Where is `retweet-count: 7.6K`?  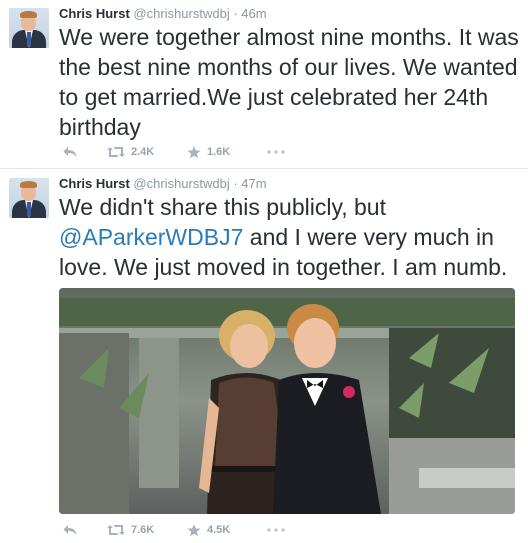 retweet-count: 7.6K is located at coordinates (143, 530).